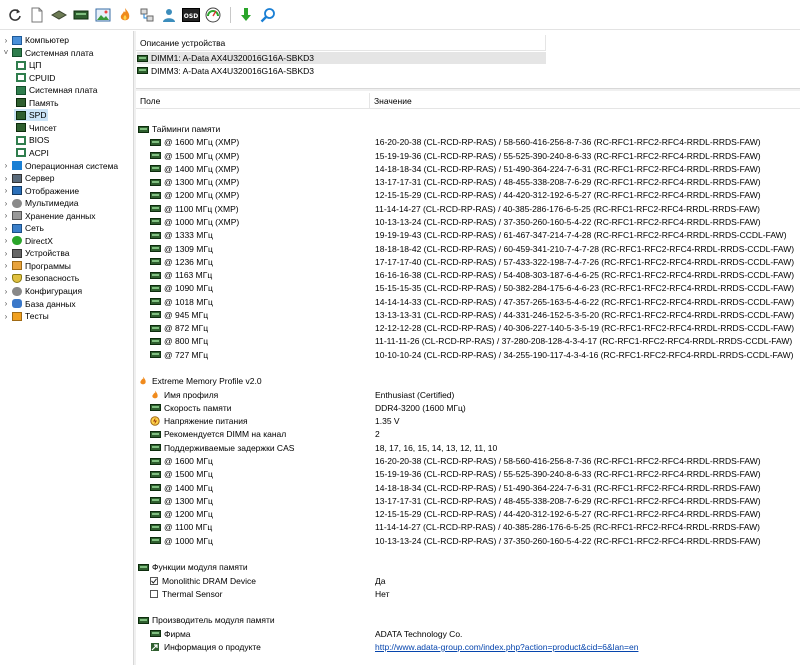 The height and width of the screenshot is (665, 800). Describe the element at coordinates (181, 275) in the screenshot. I see `field-cell: @ 1163 МГц` at that location.